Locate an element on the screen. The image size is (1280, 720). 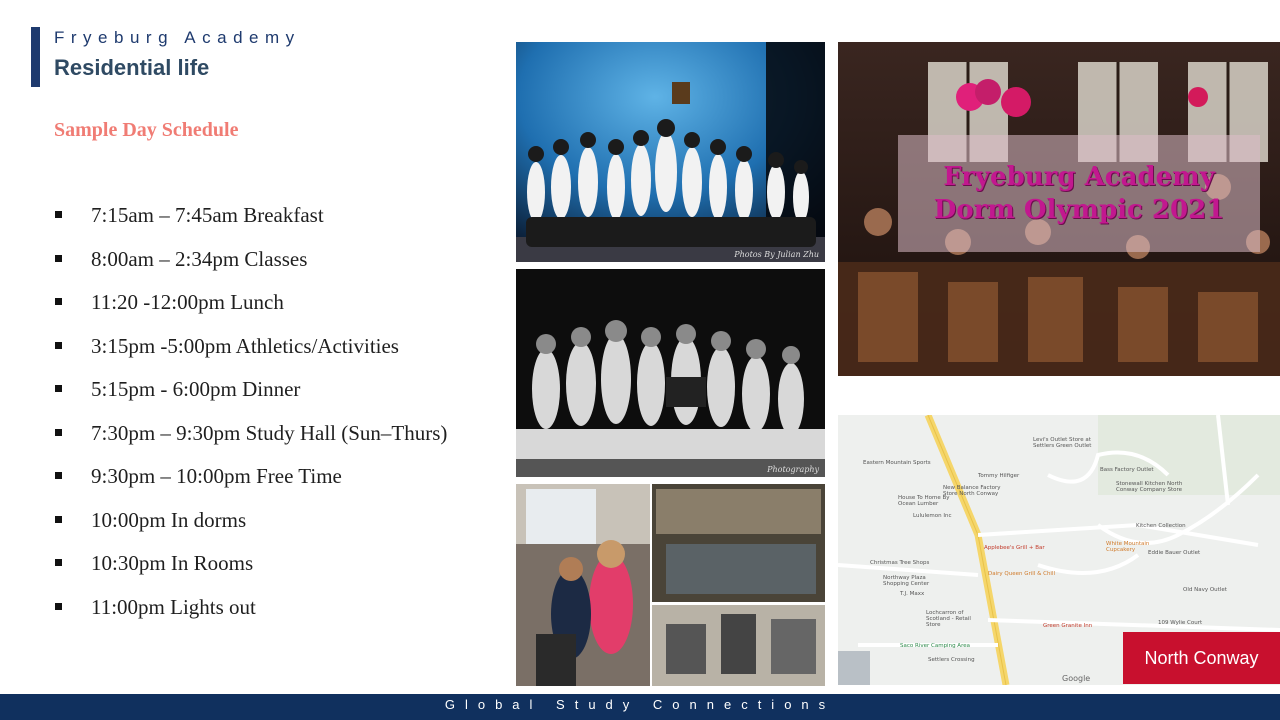
map-label: Christmas Tree Shops is located at coordinates (900, 563).